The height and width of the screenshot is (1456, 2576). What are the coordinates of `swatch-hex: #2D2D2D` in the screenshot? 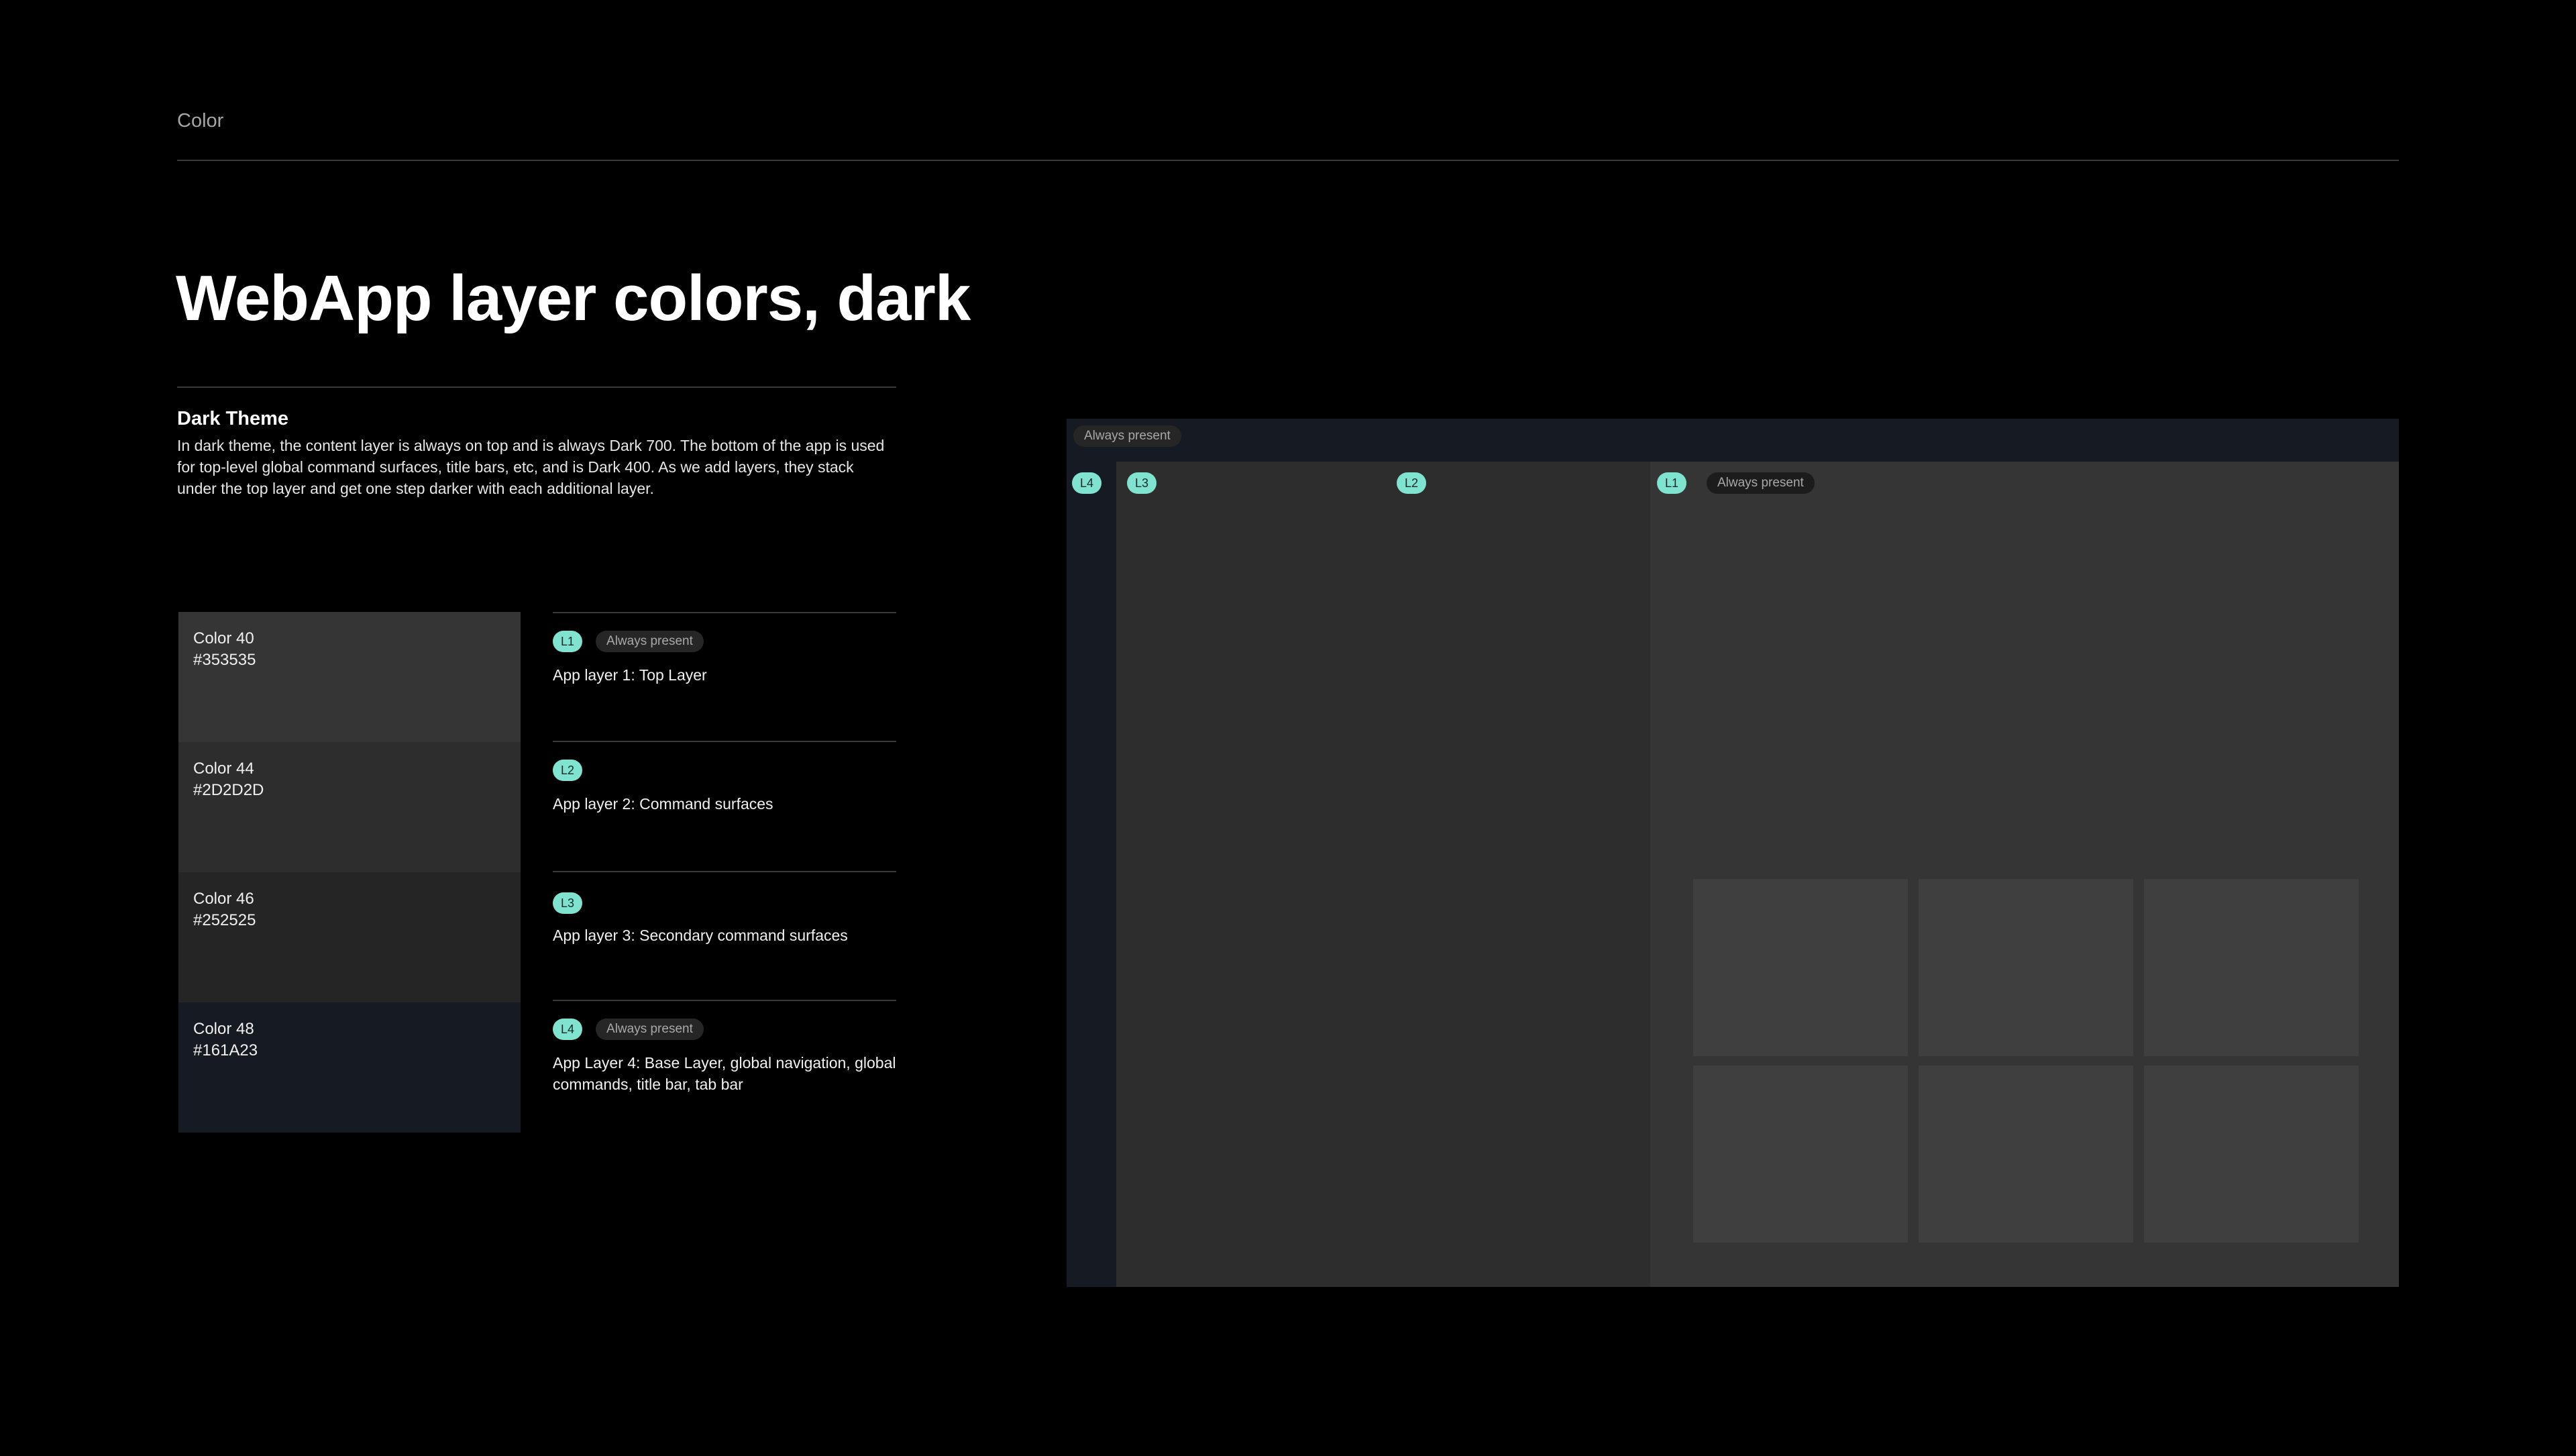 It's located at (228, 790).